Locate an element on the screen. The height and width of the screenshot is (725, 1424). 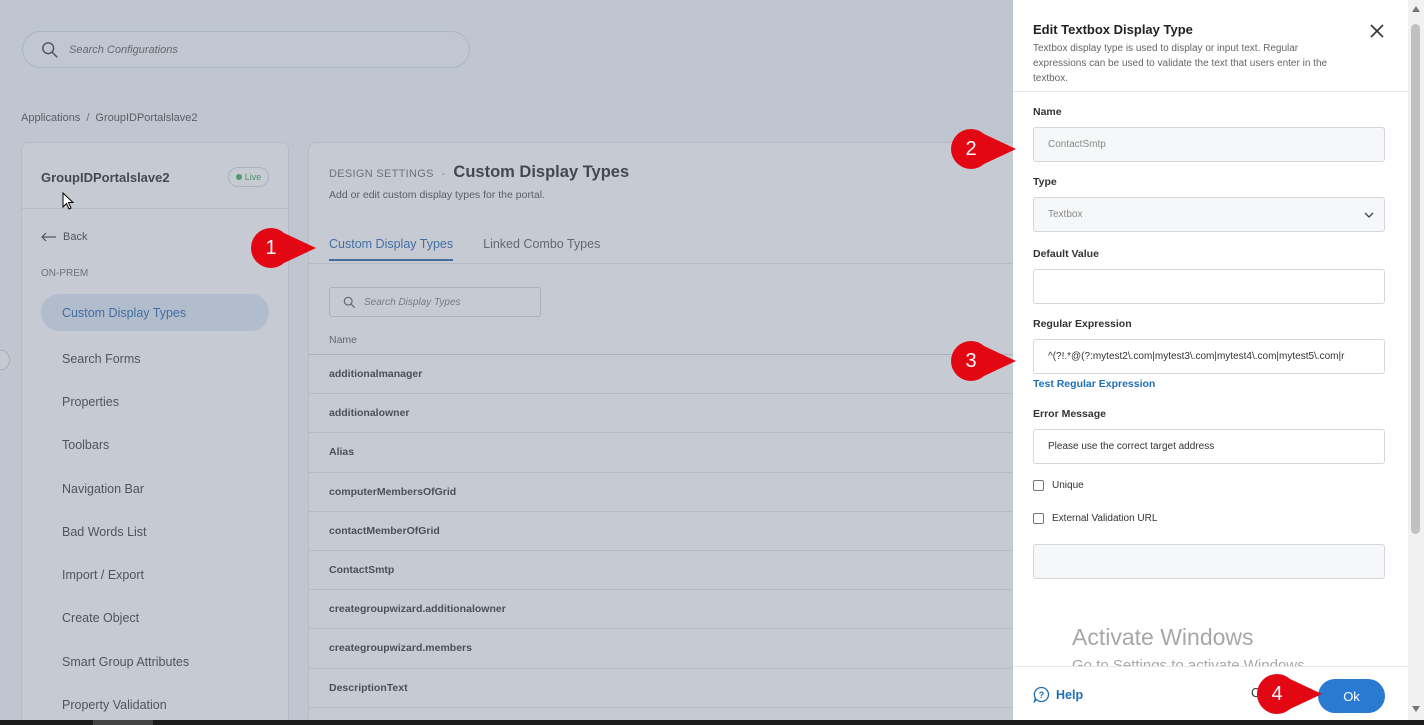
name-field: ContactSmtp is located at coordinates (1209, 144).